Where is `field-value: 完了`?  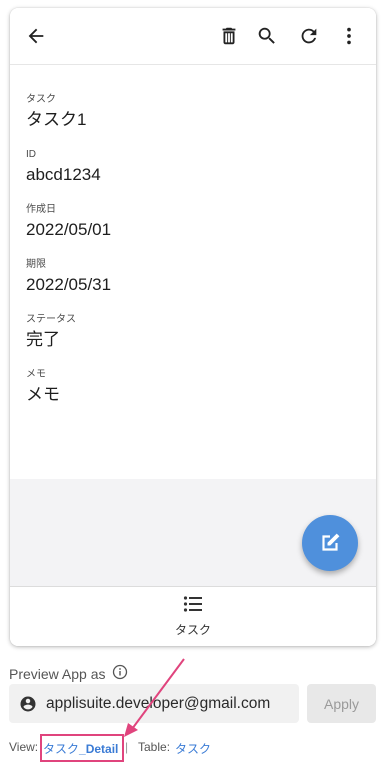 field-value: 完了 is located at coordinates (43, 339).